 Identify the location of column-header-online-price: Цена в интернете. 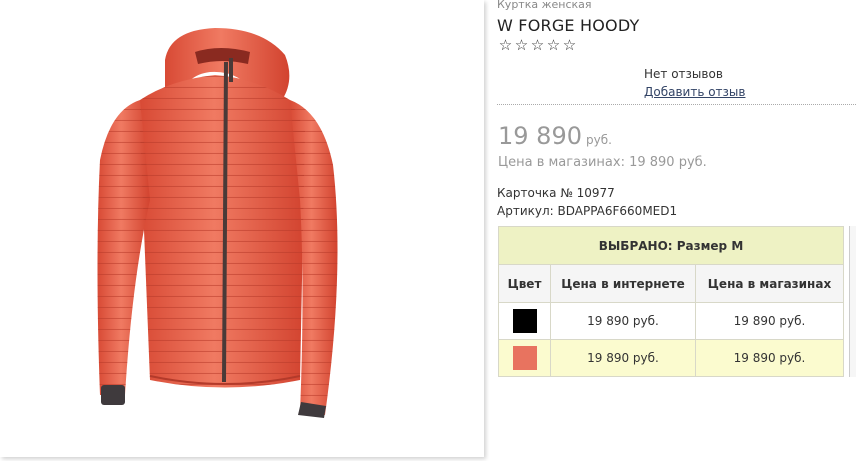
(623, 283).